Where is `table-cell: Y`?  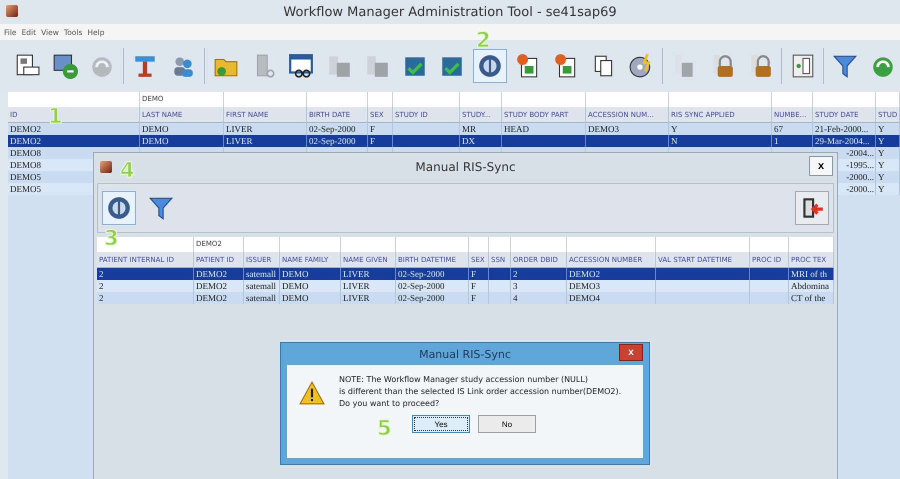
table-cell: Y is located at coordinates (888, 189).